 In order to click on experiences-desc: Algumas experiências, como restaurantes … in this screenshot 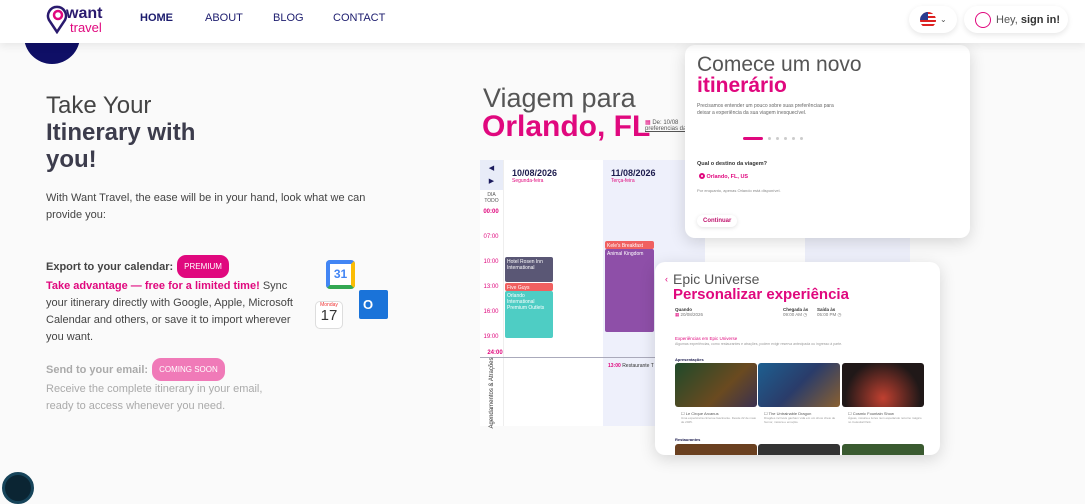, I will do `click(759, 344)`.